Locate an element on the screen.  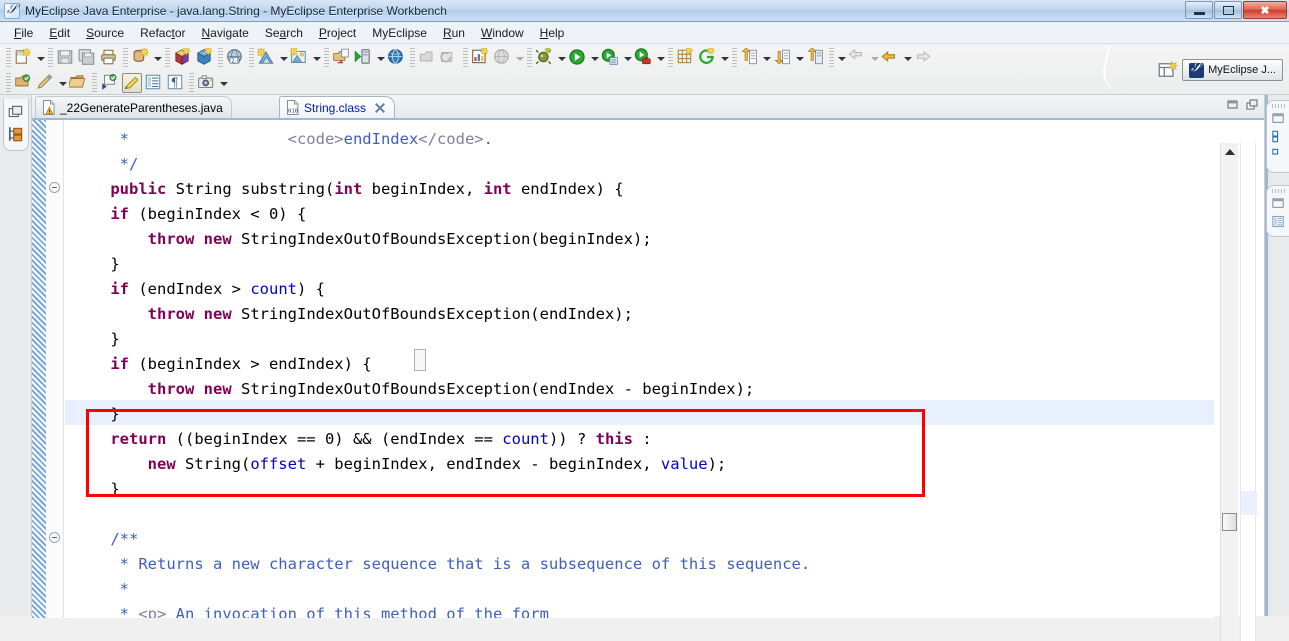
export-disabled-icon is located at coordinates (428, 58).